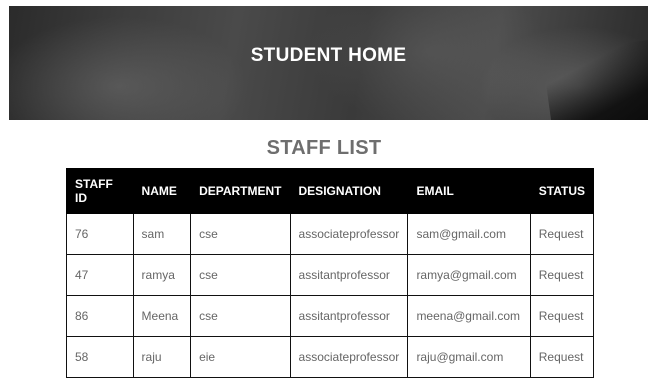 The image size is (648, 385). Describe the element at coordinates (100, 316) in the screenshot. I see `cell-staff-id: 86` at that location.